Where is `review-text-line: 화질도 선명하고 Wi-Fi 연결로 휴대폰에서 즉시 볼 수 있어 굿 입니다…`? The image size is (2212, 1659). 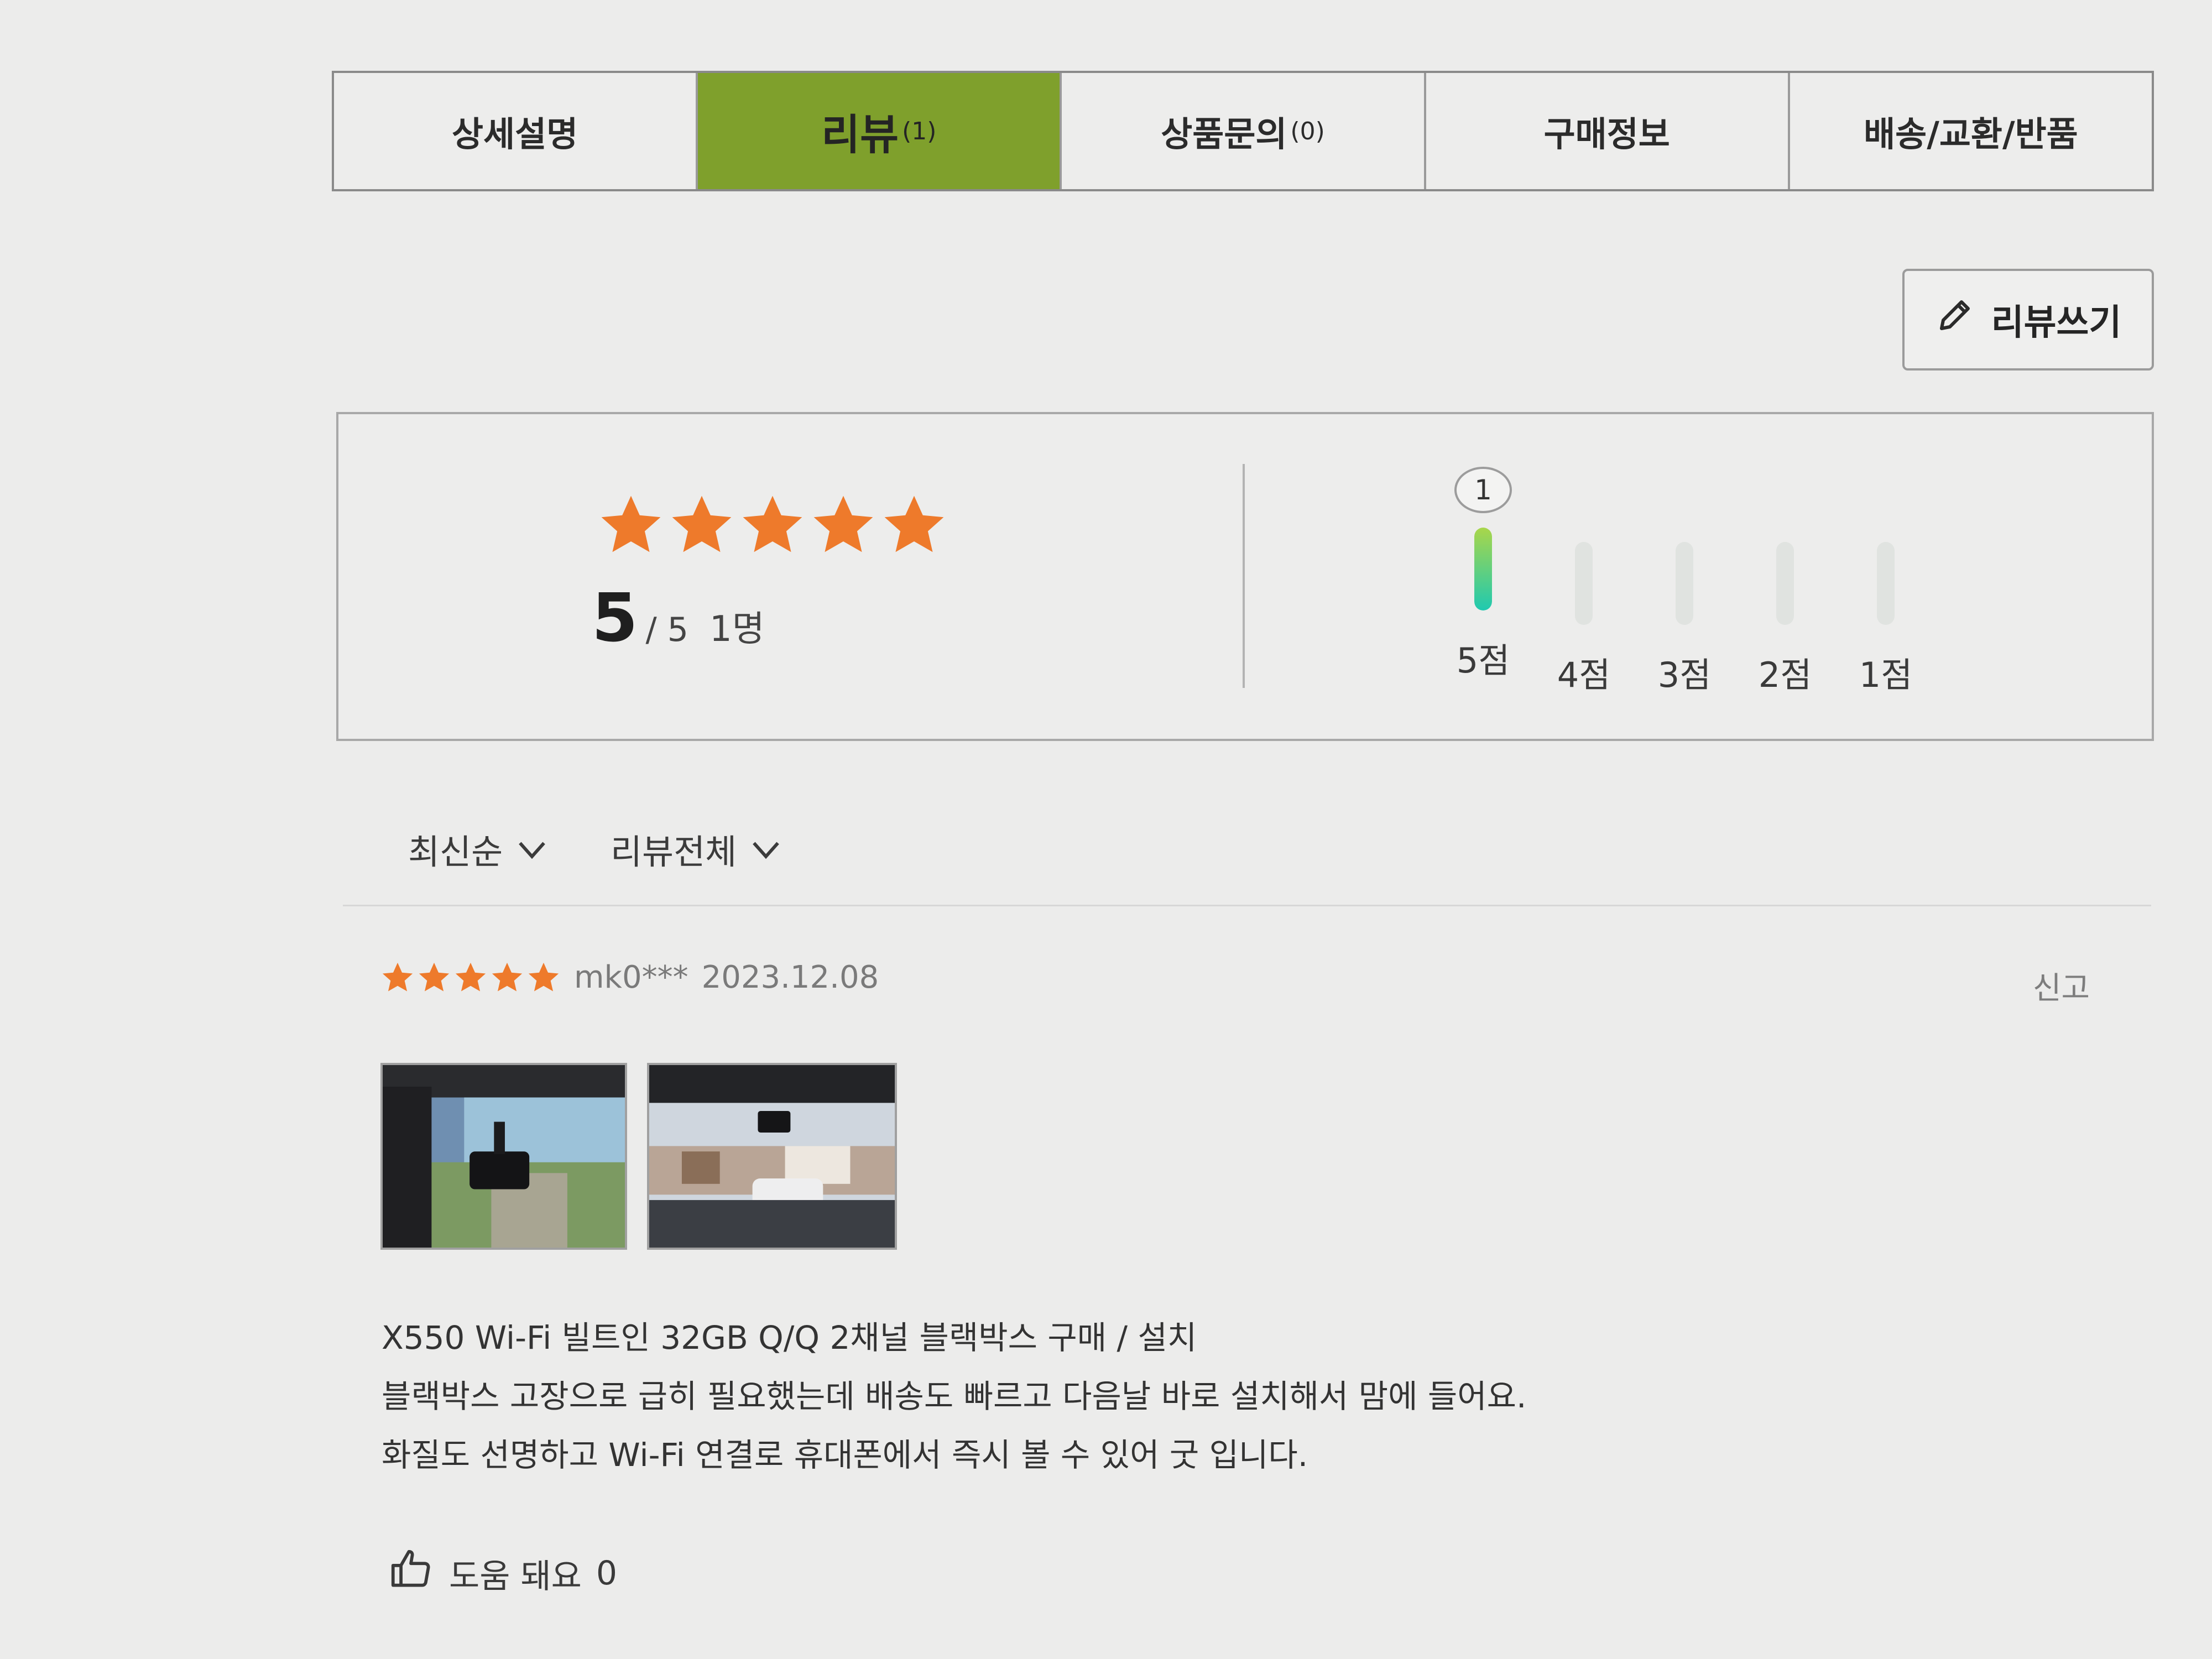
review-text-line: 화질도 선명하고 Wi-Fi 연결로 휴대폰에서 즉시 볼 수 있어 굿 입니다… is located at coordinates (845, 1455).